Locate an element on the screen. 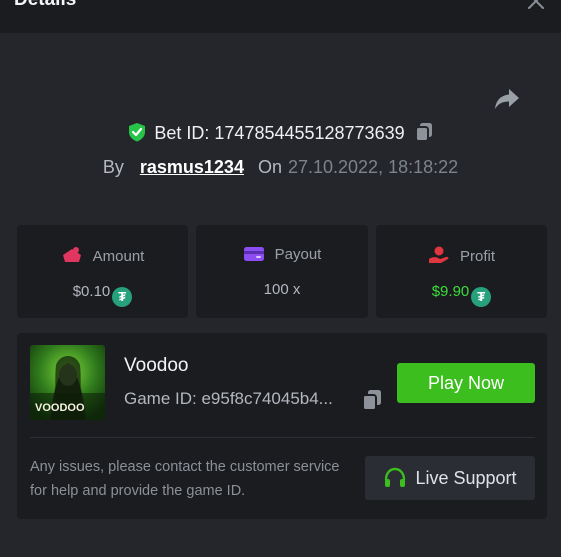 Image resolution: width=561 pixels, height=557 pixels. profit-hand-icon is located at coordinates (438, 254).